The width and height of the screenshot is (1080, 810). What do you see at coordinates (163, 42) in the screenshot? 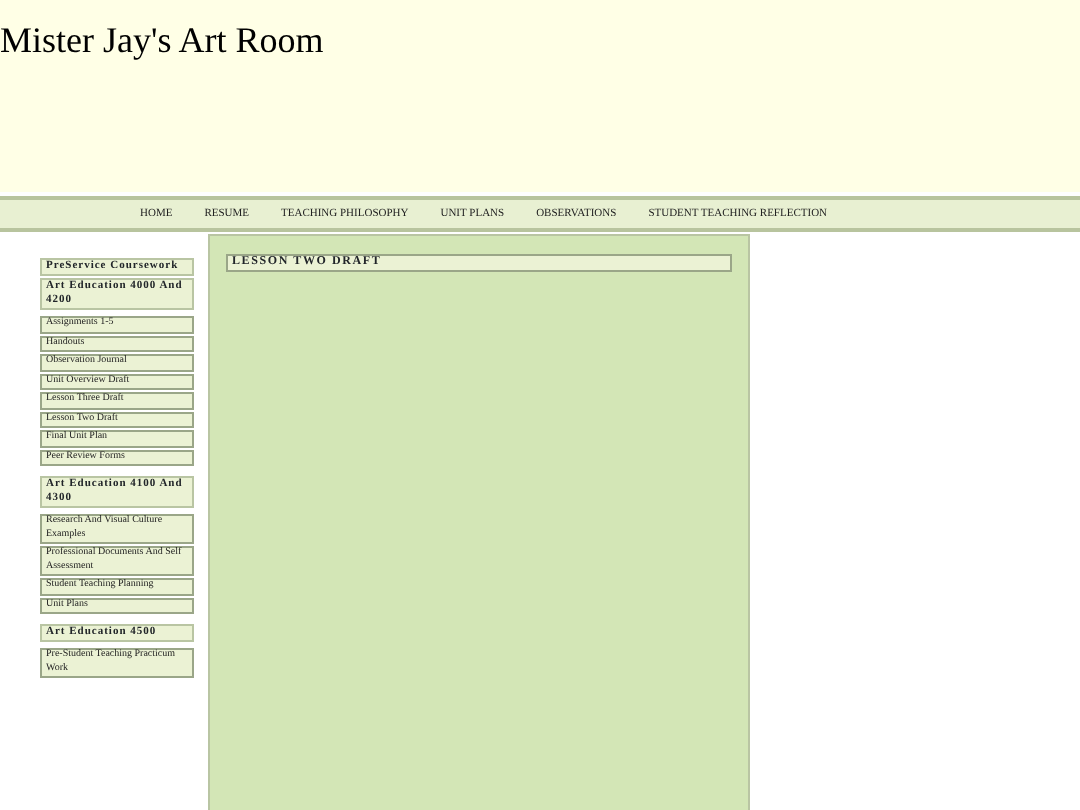
I see `site-title: Mister Jay's Art Room` at bounding box center [163, 42].